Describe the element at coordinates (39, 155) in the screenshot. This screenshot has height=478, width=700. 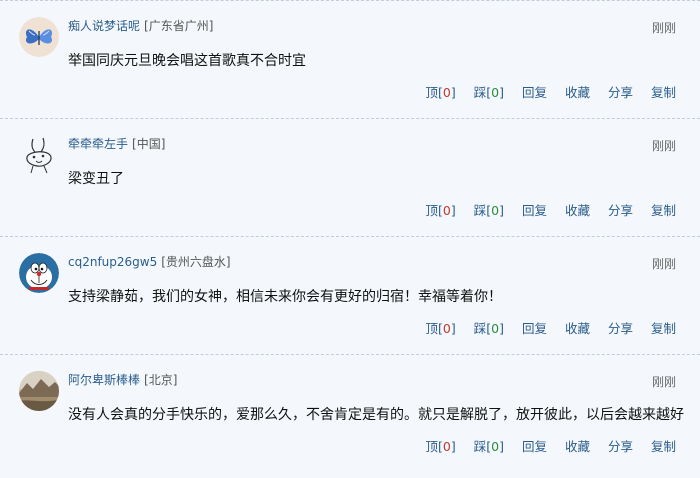
I see `bunny-sketch-icon` at that location.